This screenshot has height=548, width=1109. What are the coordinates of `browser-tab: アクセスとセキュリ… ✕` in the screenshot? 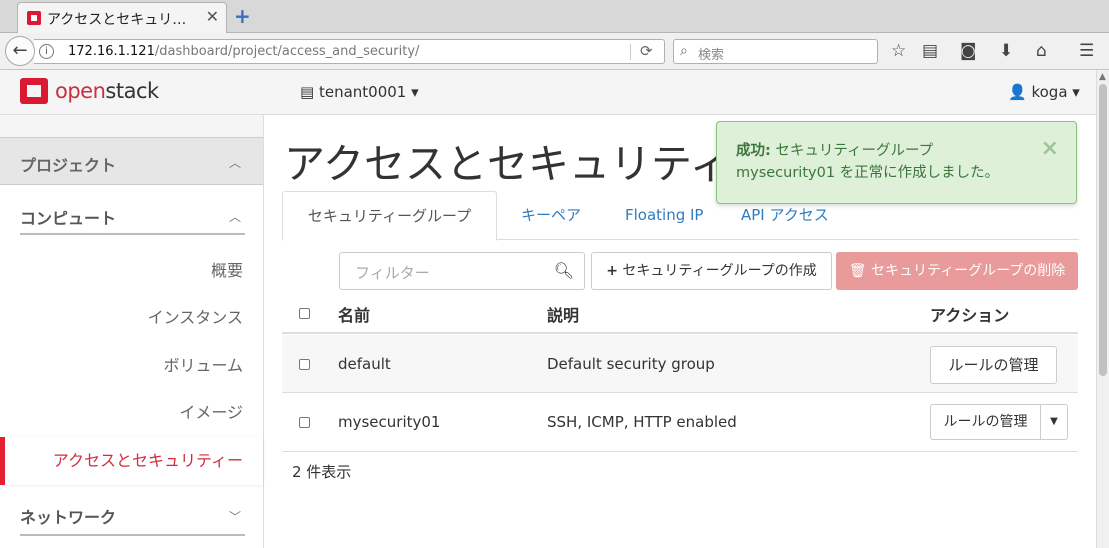 It's located at (122, 17).